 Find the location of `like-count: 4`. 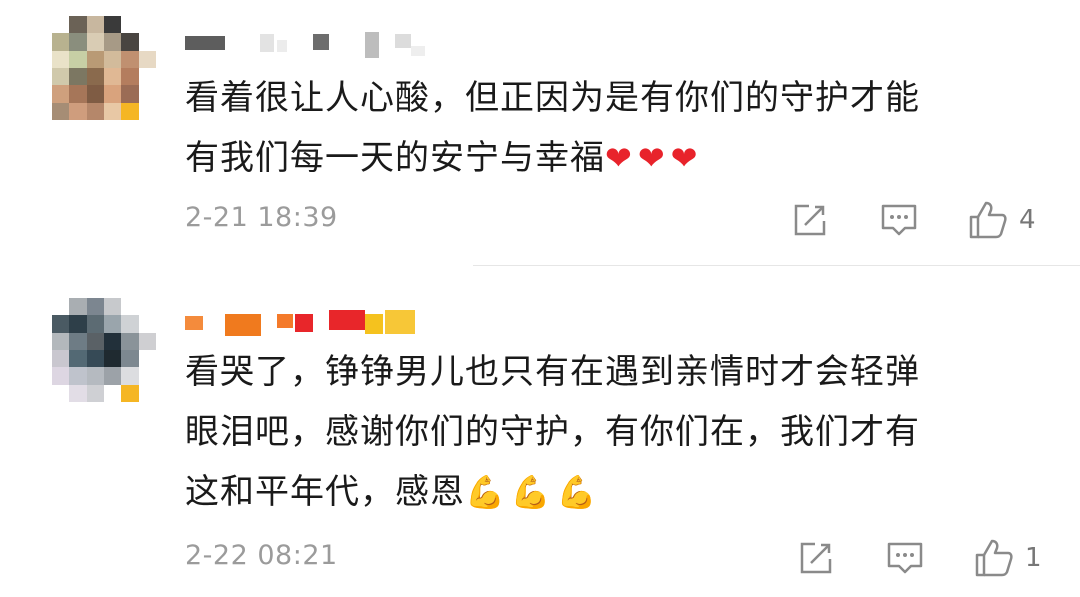

like-count: 4 is located at coordinates (1027, 220).